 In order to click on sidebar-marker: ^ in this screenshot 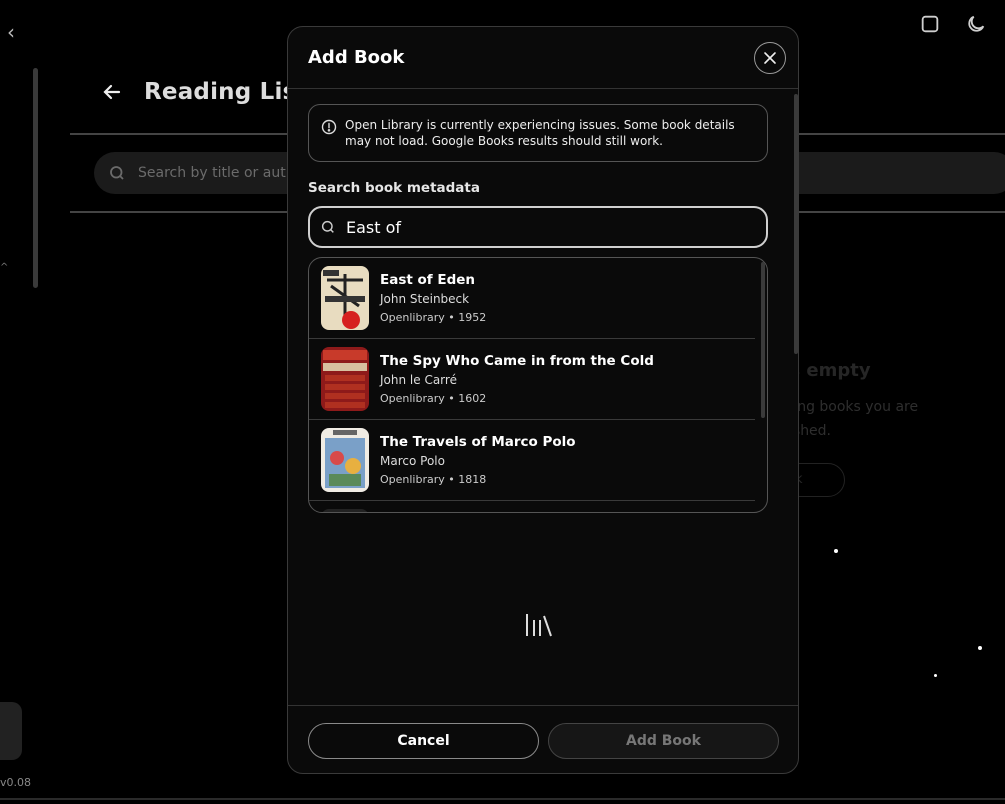, I will do `click(4, 267)`.